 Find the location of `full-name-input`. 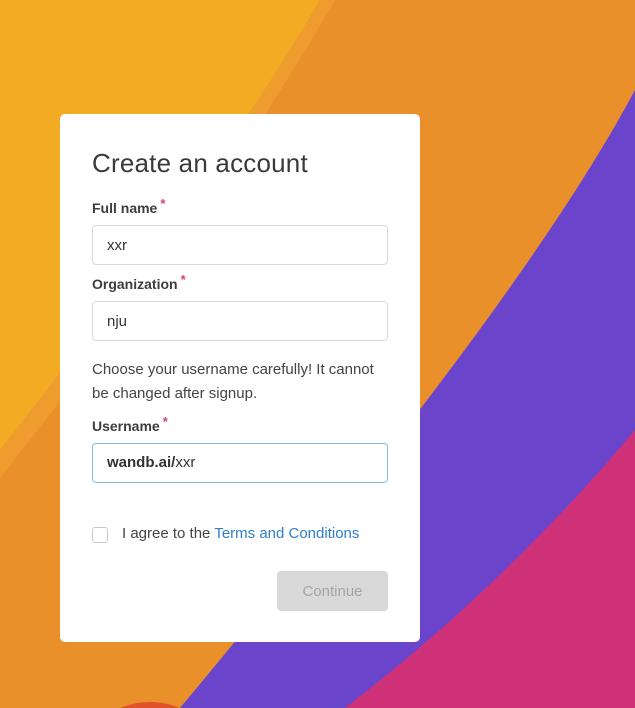

full-name-input is located at coordinates (240, 245).